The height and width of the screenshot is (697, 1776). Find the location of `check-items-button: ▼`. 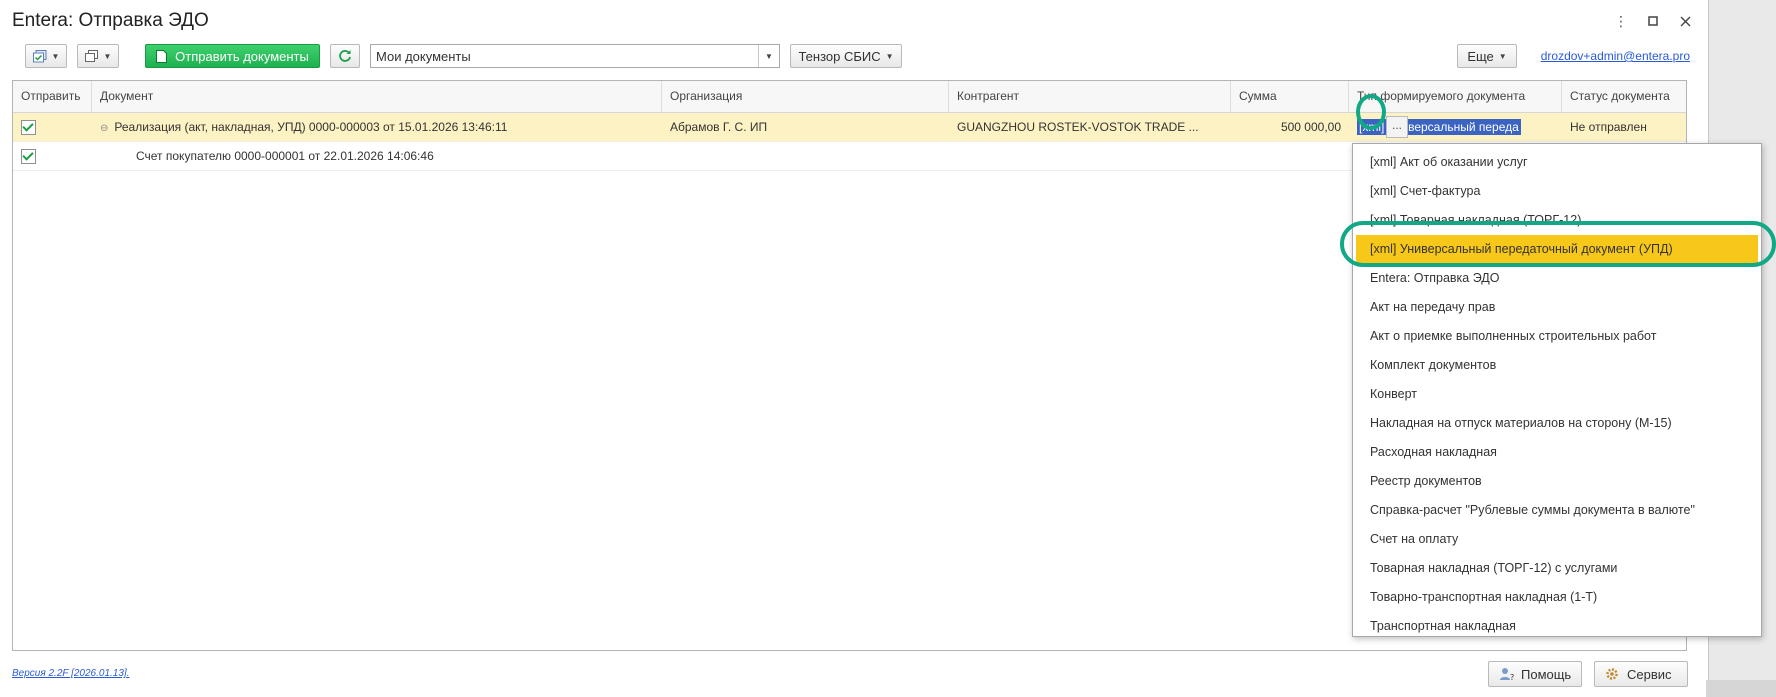

check-items-button: ▼ is located at coordinates (46, 56).